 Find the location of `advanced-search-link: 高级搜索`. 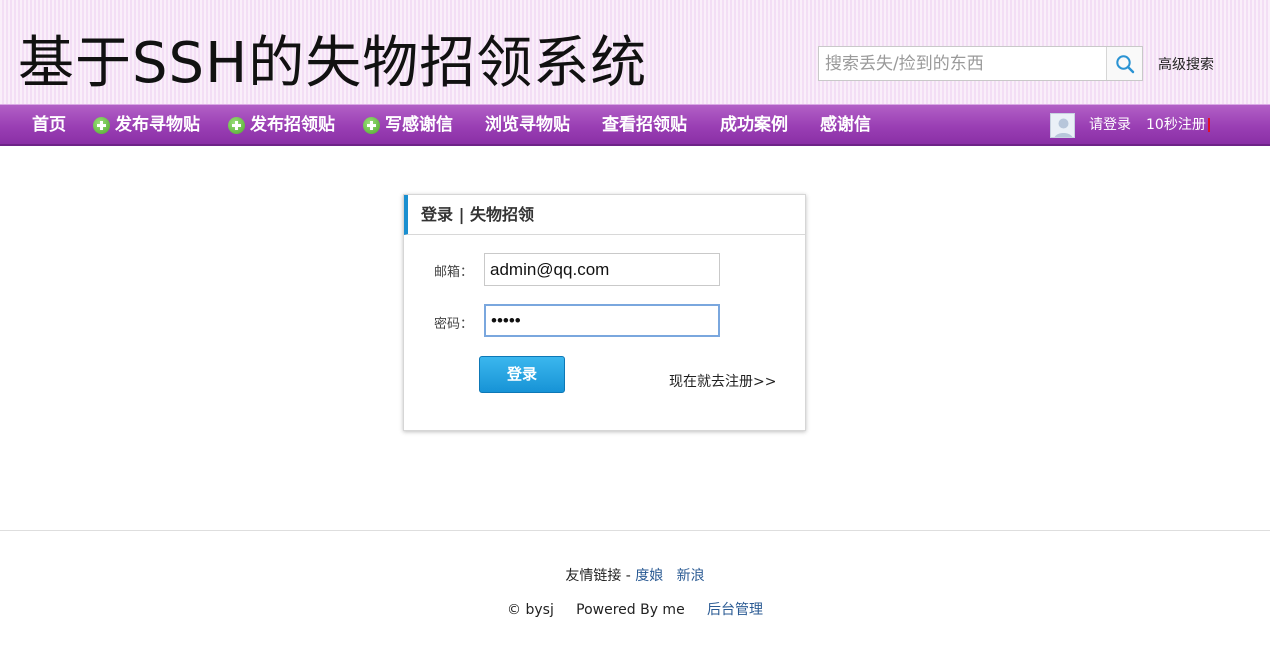

advanced-search-link: 高级搜索 is located at coordinates (1186, 64).